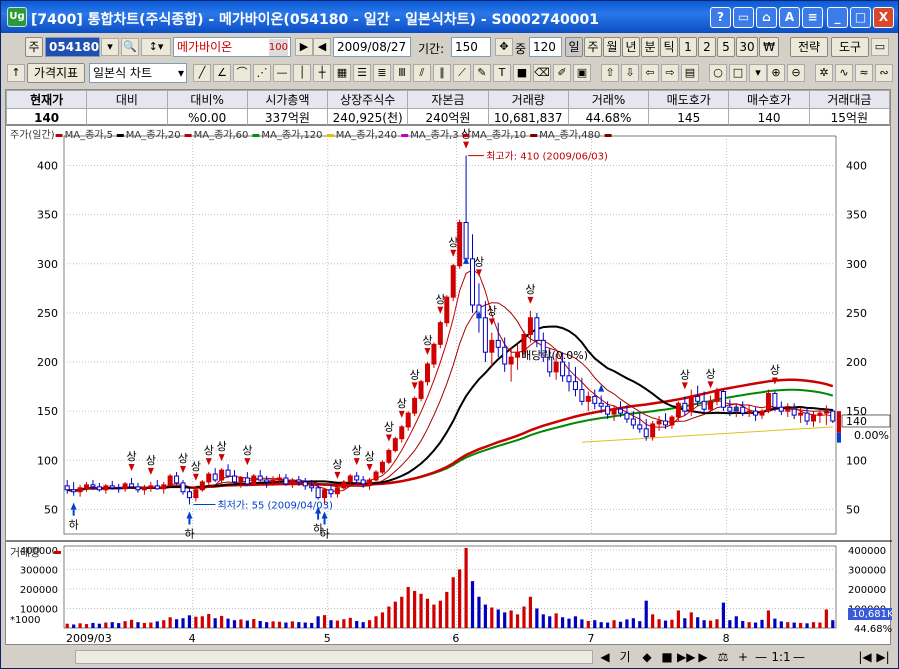 The height and width of the screenshot is (669, 899). I want to click on rectangle-icon: □, so click(738, 73).